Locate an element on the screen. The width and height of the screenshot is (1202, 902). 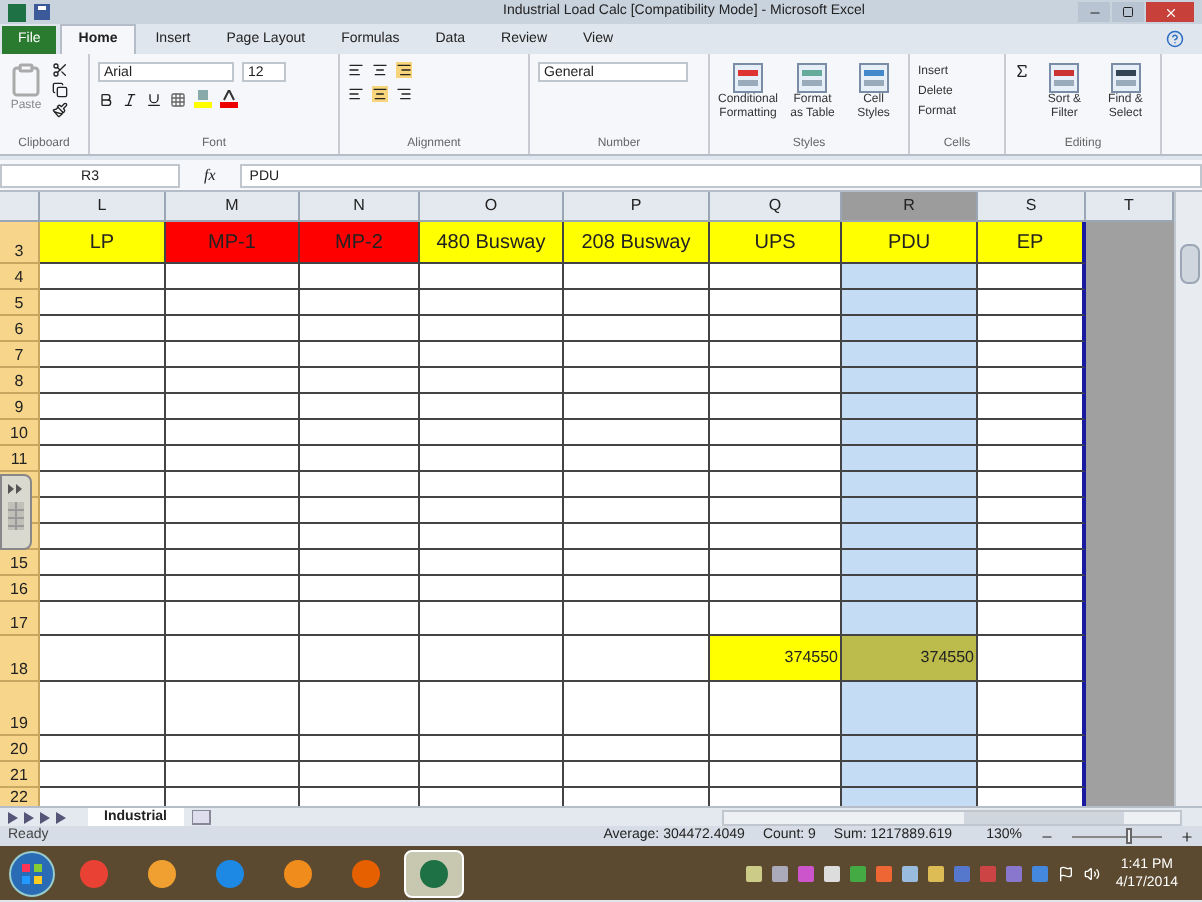
row-header: 8 is located at coordinates (20, 381).